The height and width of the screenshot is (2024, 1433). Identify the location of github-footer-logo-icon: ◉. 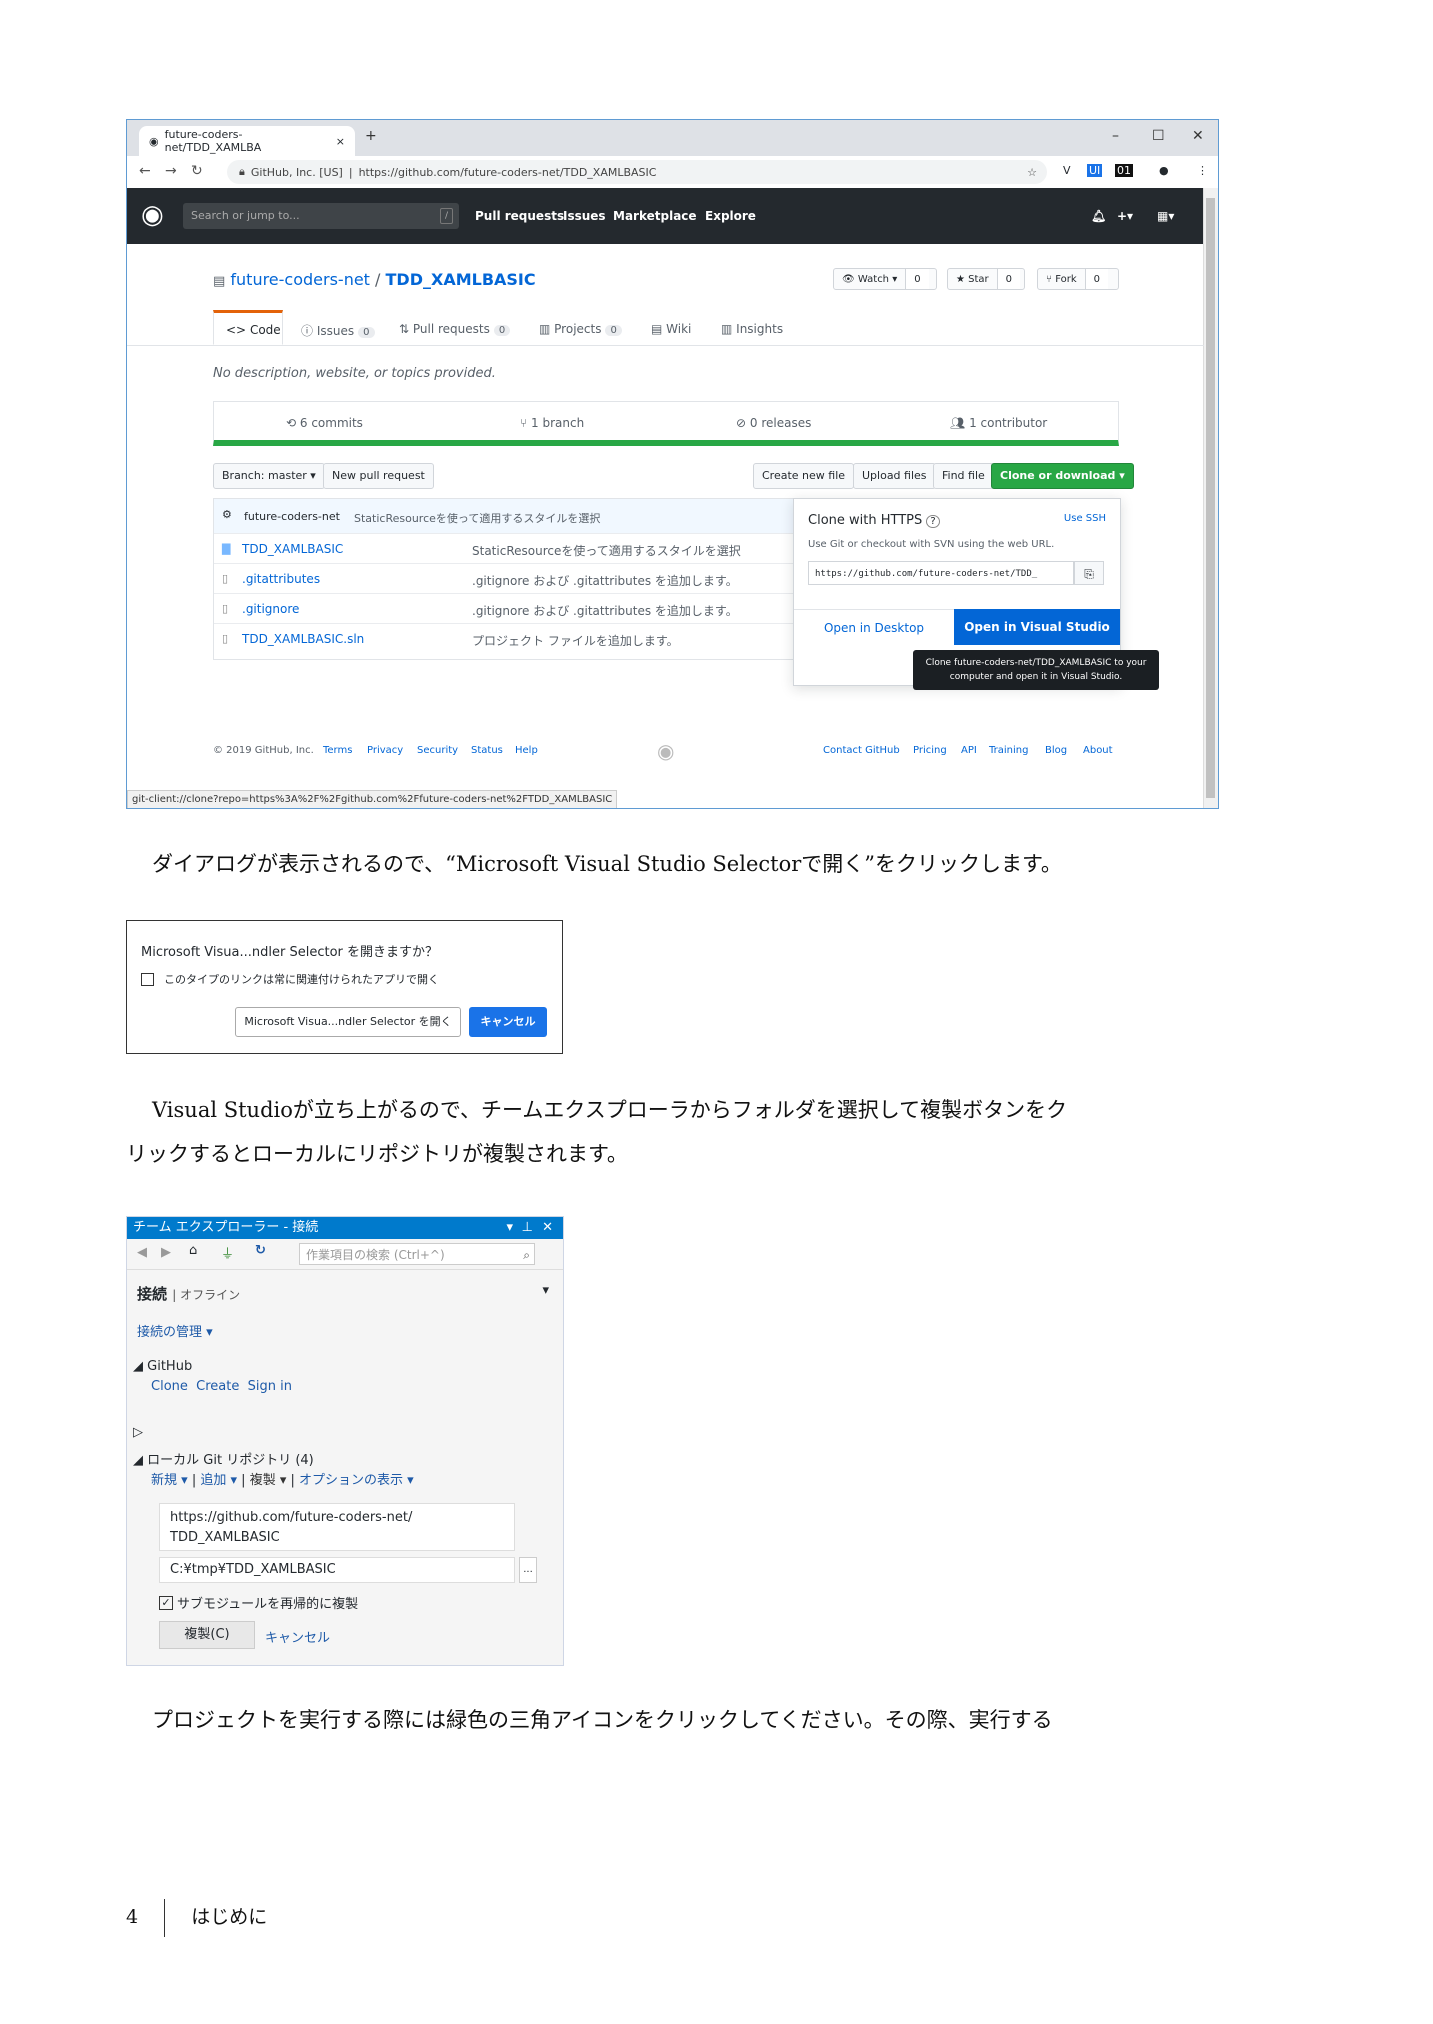
(665, 751).